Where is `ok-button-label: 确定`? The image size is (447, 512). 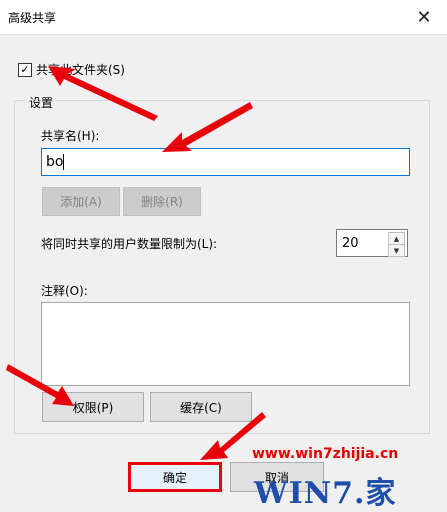 ok-button-label: 确定 is located at coordinates (174, 477).